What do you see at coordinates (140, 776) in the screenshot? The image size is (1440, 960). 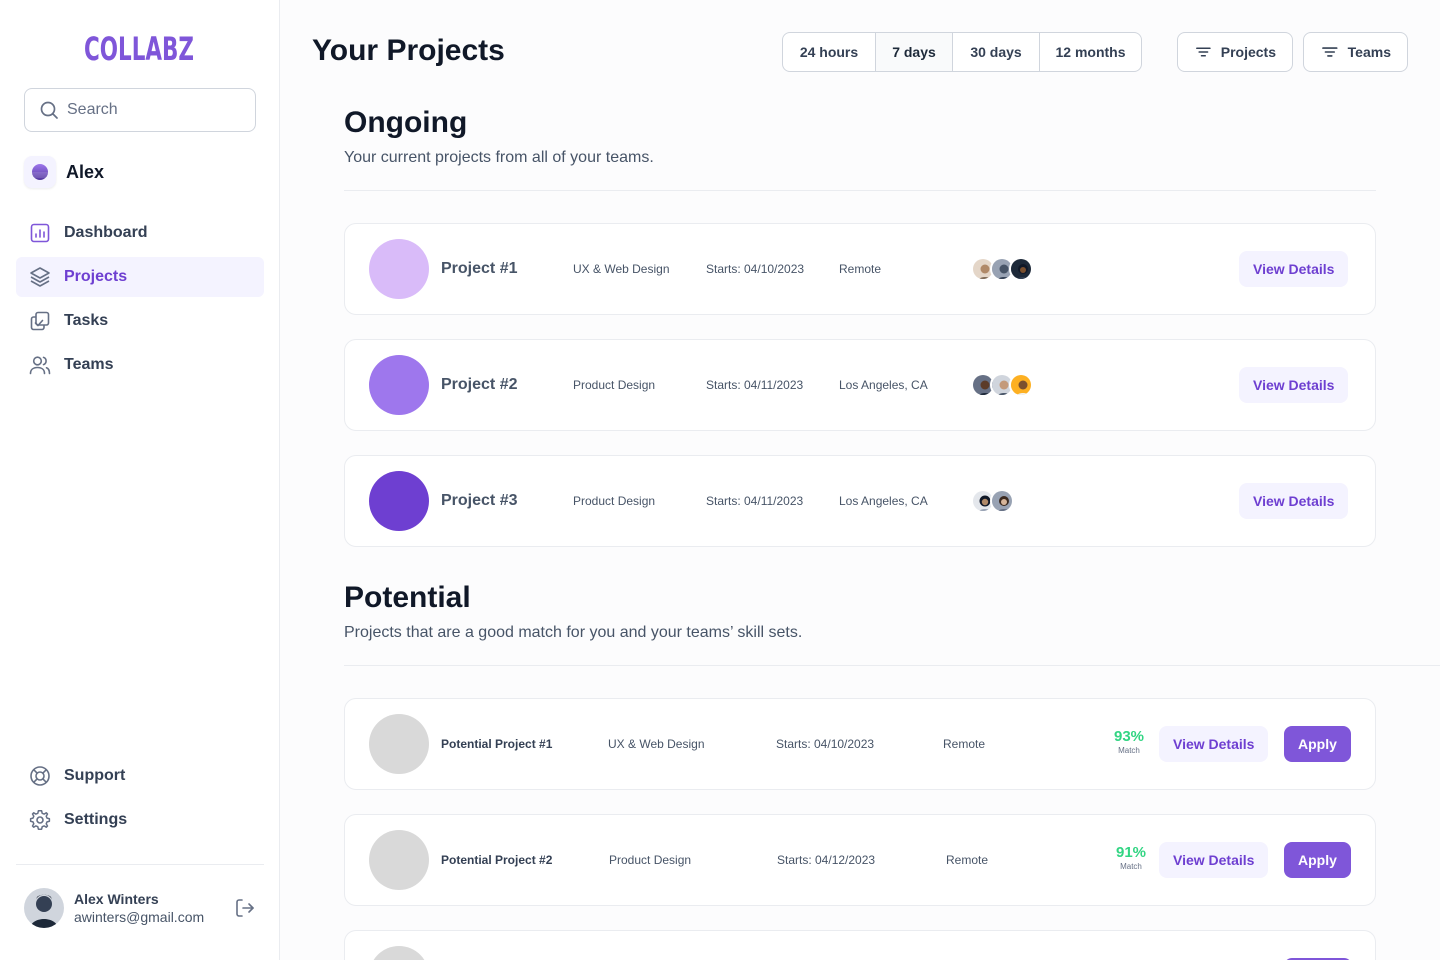 I see `nav-item-support: Support` at bounding box center [140, 776].